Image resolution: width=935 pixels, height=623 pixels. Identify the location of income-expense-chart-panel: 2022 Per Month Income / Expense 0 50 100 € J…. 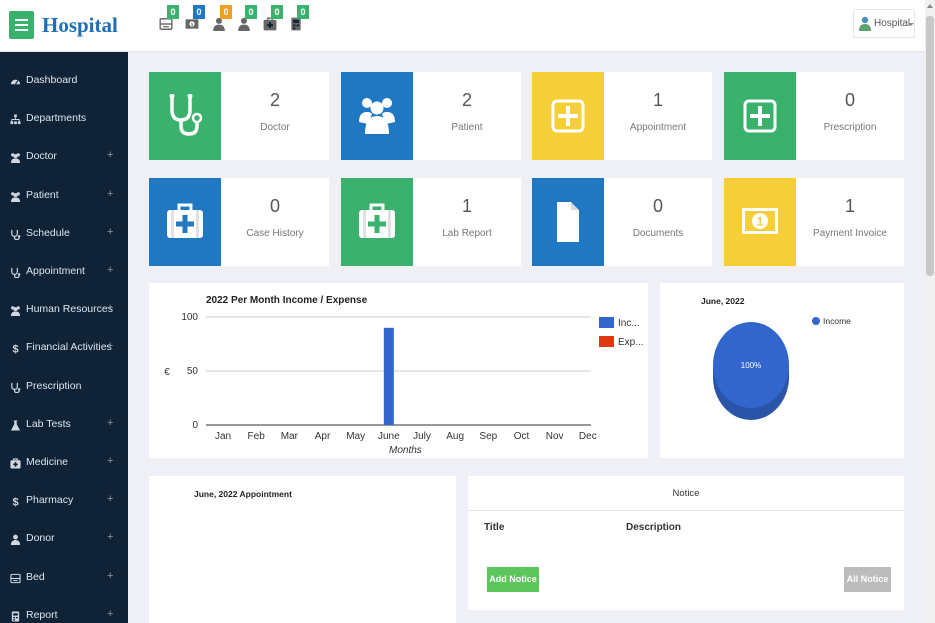
(398, 370).